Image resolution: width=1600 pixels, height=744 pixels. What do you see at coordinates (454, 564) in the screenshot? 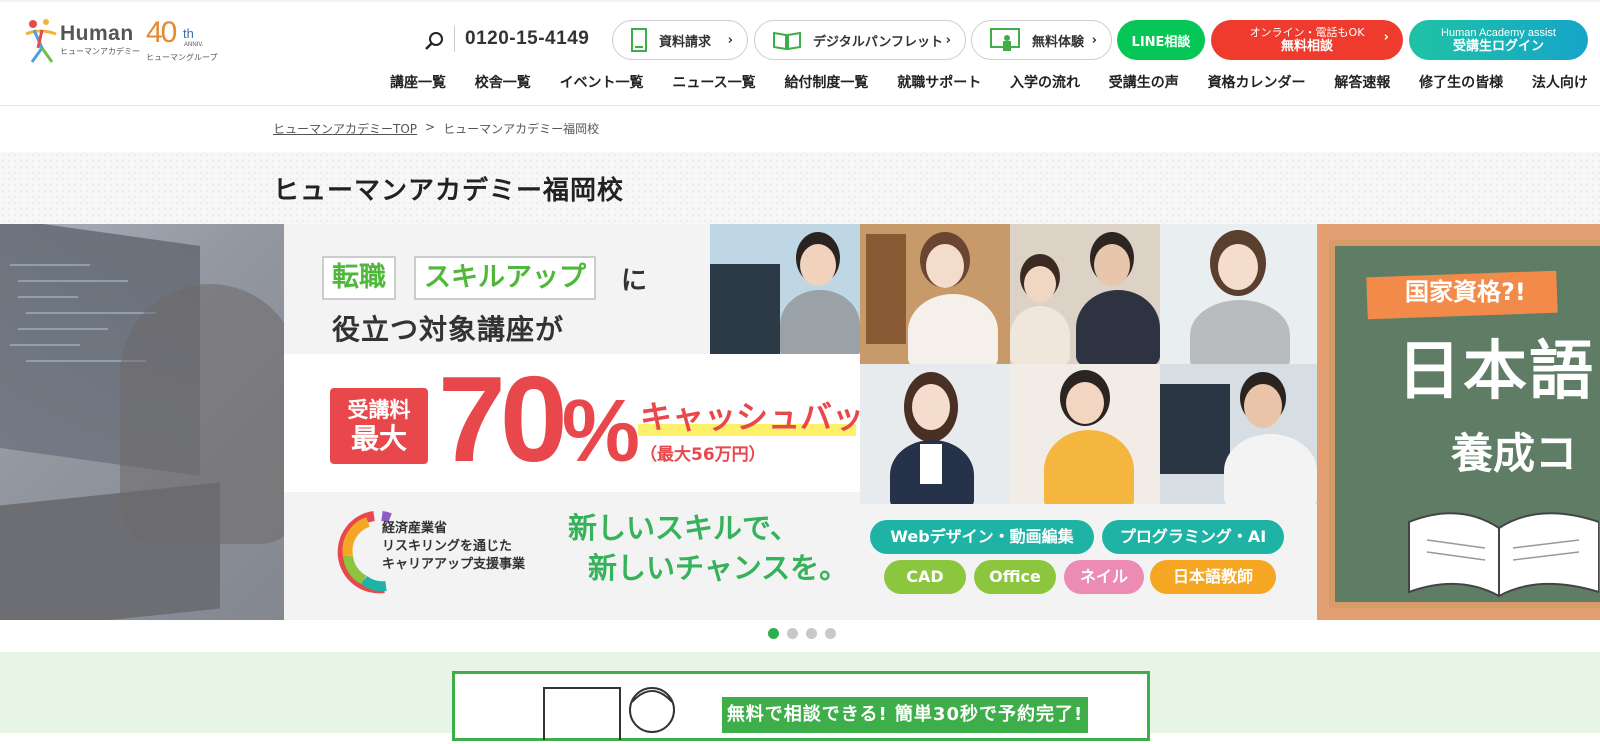
I see `meti-line-3: キャリアアップ支援事業` at bounding box center [454, 564].